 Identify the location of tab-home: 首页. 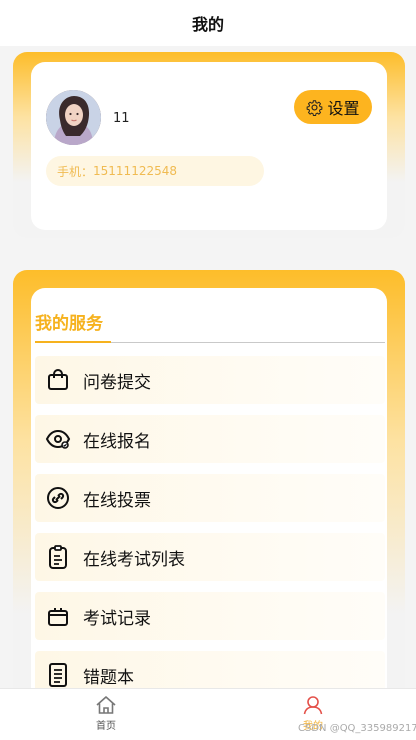
(106, 713).